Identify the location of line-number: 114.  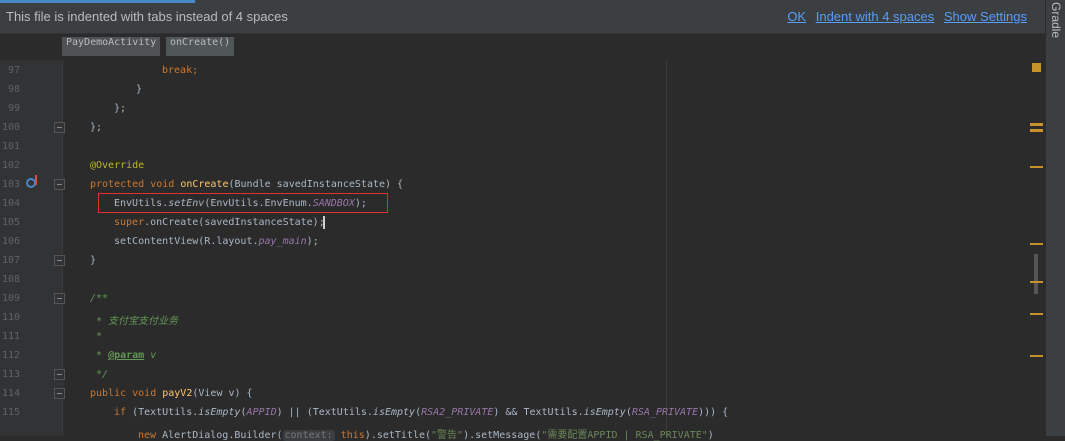
(10, 393).